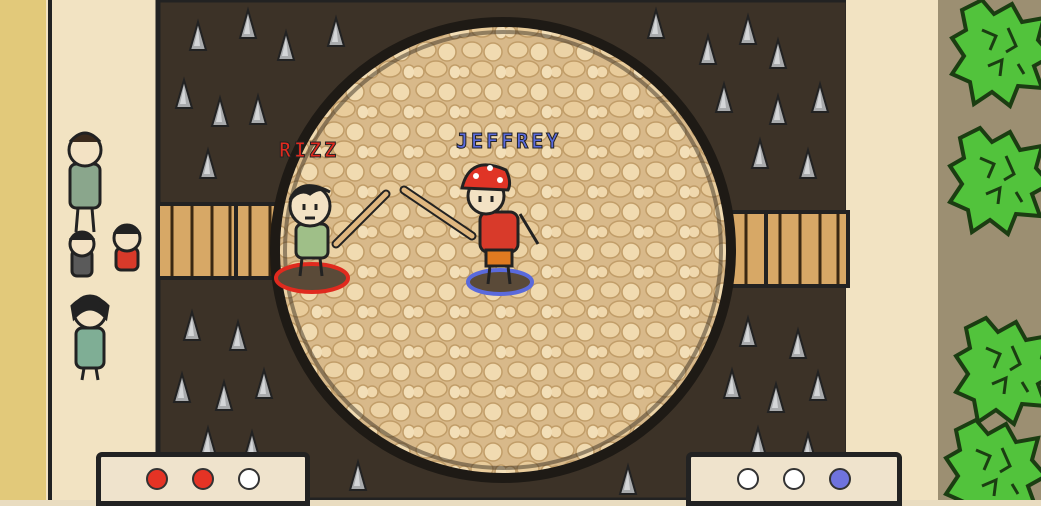 This screenshot has height=506, width=1041. Describe the element at coordinates (508, 141) in the screenshot. I see `jeffrey-name-label: JEFFREY` at that location.